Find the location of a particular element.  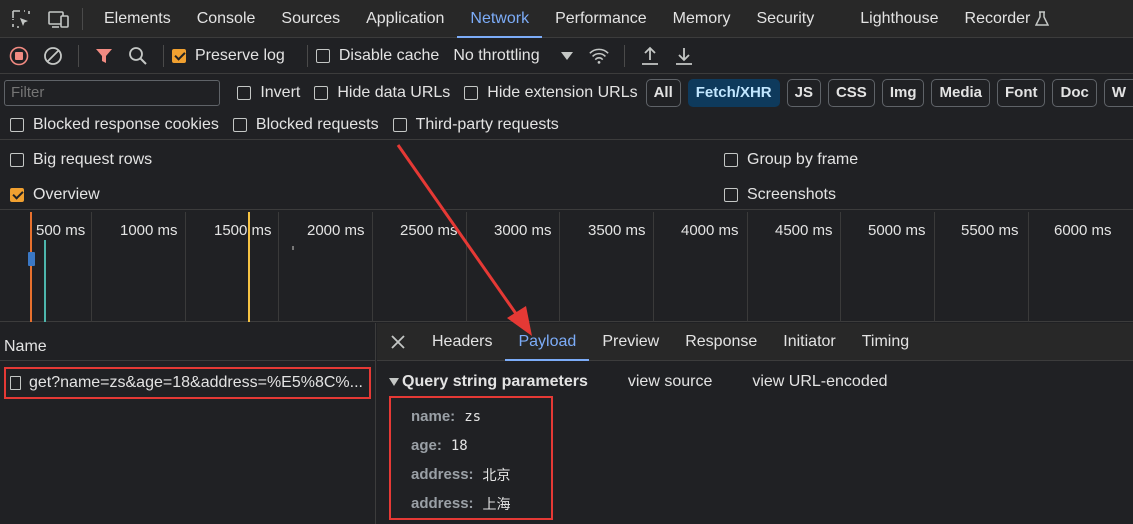

dom-content-loaded-marker is located at coordinates (31, 267).